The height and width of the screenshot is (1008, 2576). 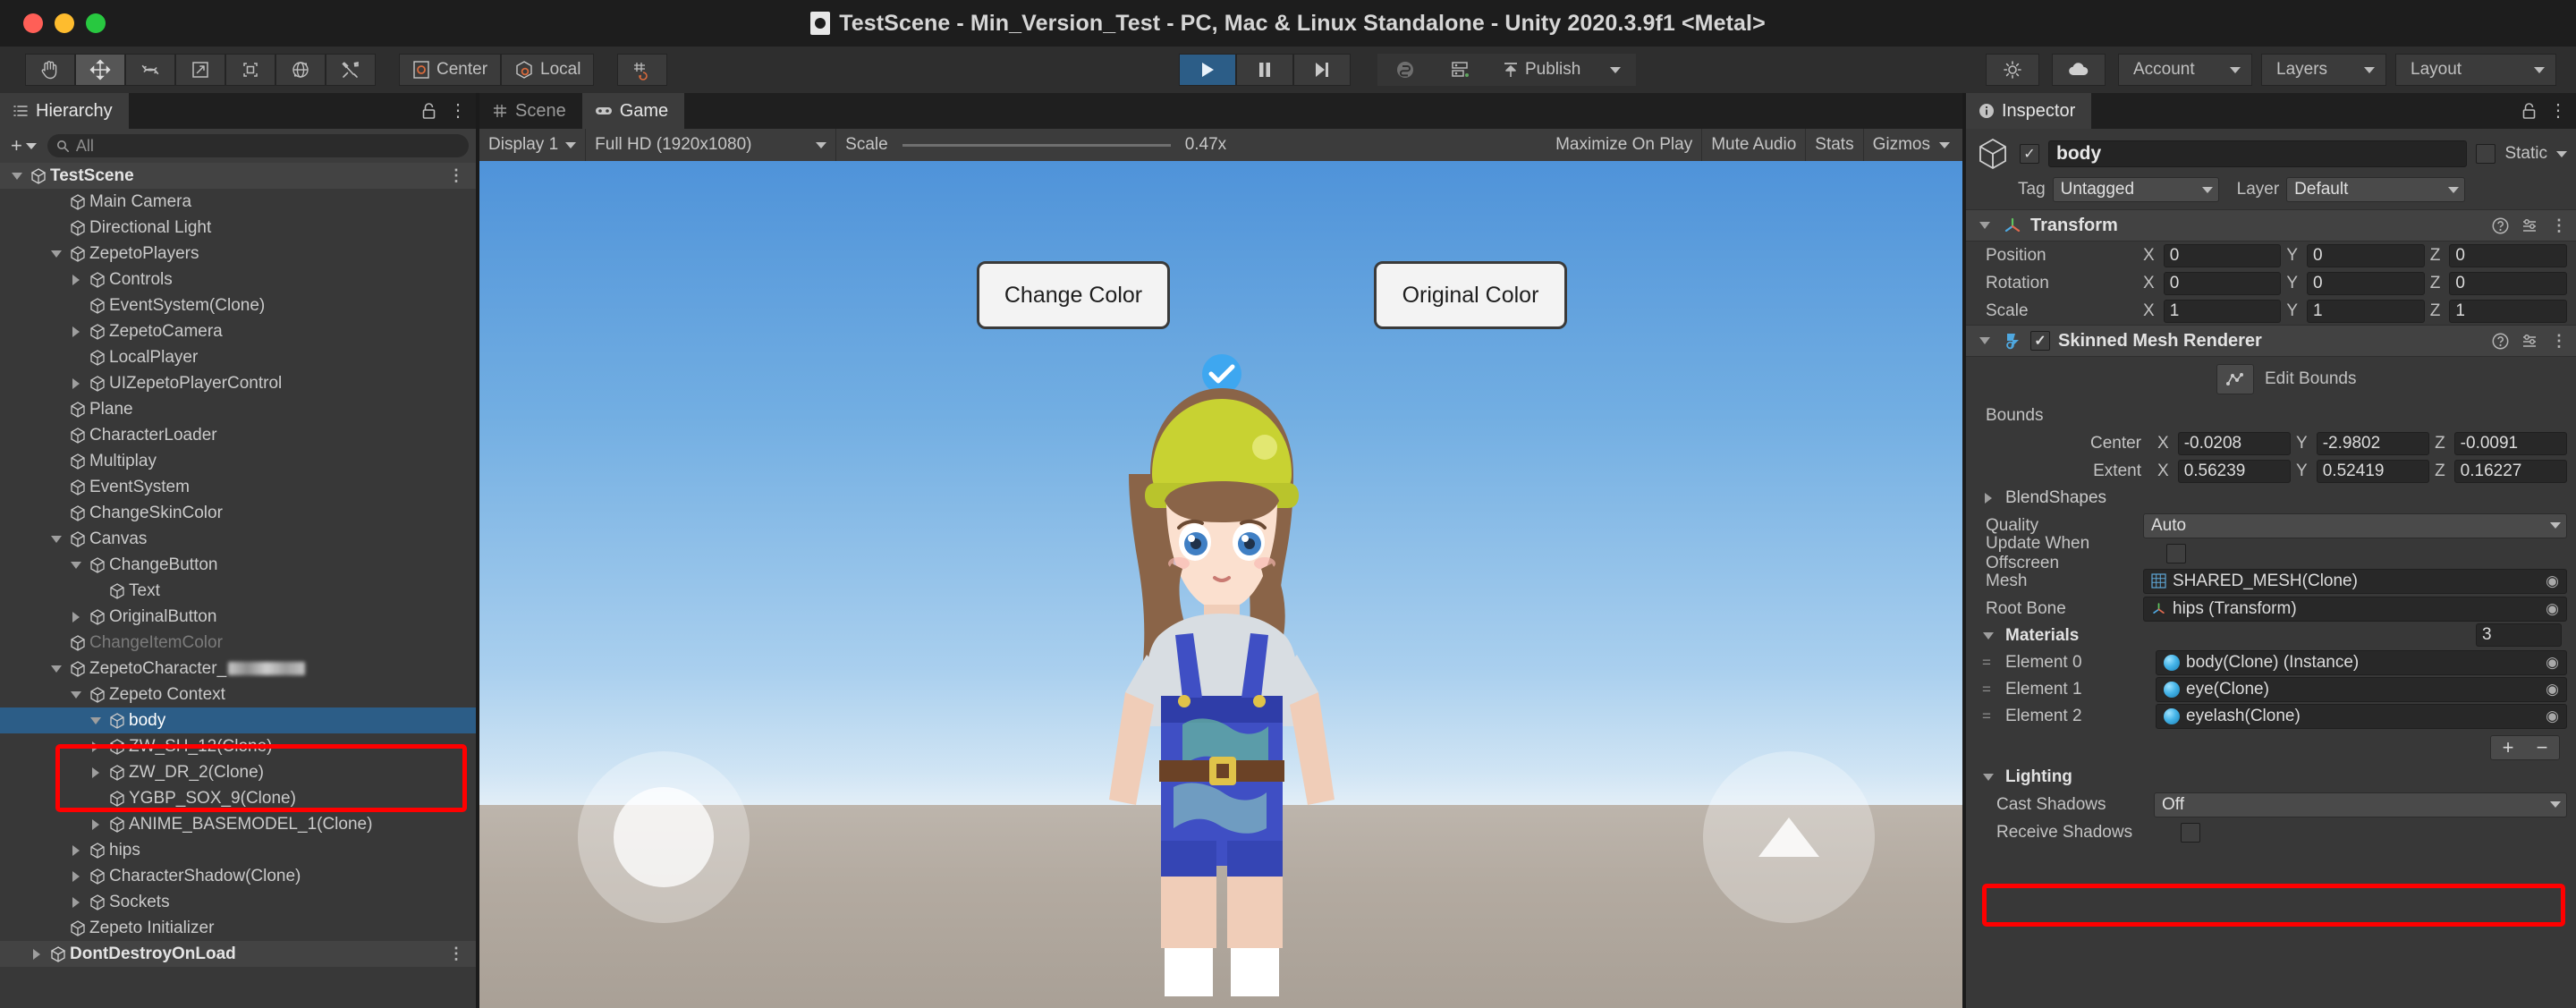 What do you see at coordinates (238, 798) in the screenshot?
I see `hierarchy-item-ygbp-sox-9-clone: YGBP_SOX_9(Clone)` at bounding box center [238, 798].